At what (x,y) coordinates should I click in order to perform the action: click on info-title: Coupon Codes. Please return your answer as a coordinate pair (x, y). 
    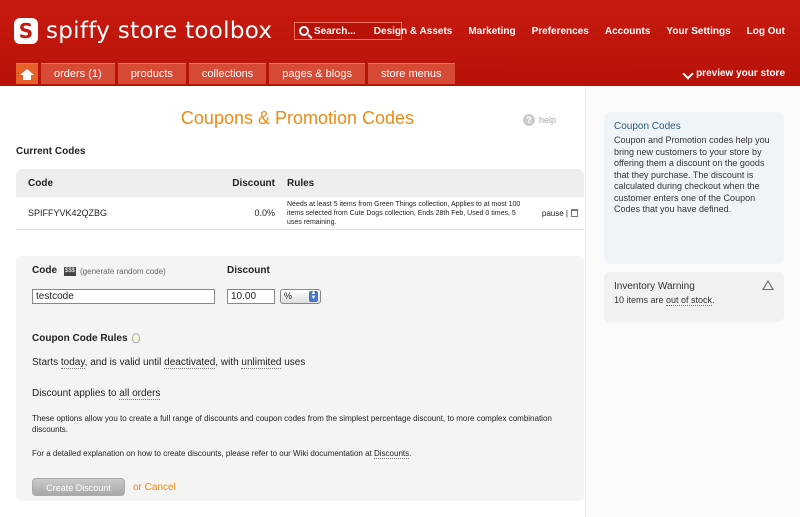
    Looking at the image, I should click on (647, 126).